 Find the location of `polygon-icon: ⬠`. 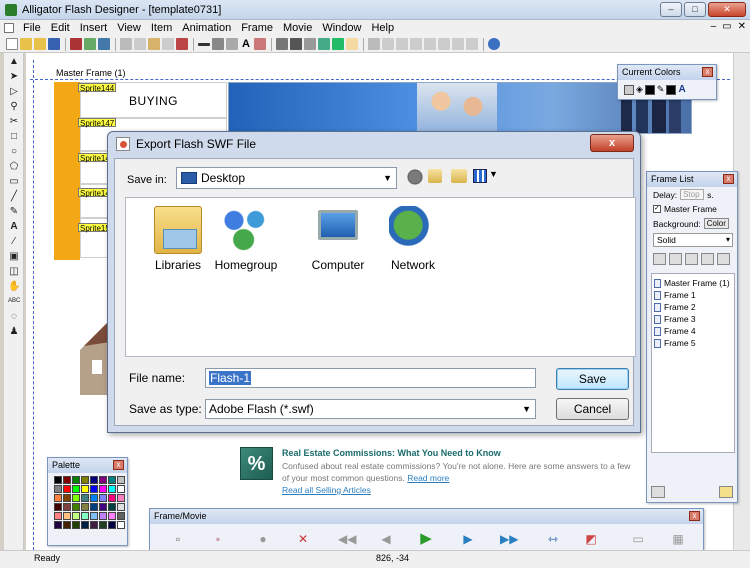

polygon-icon: ⬠ is located at coordinates (14, 166).